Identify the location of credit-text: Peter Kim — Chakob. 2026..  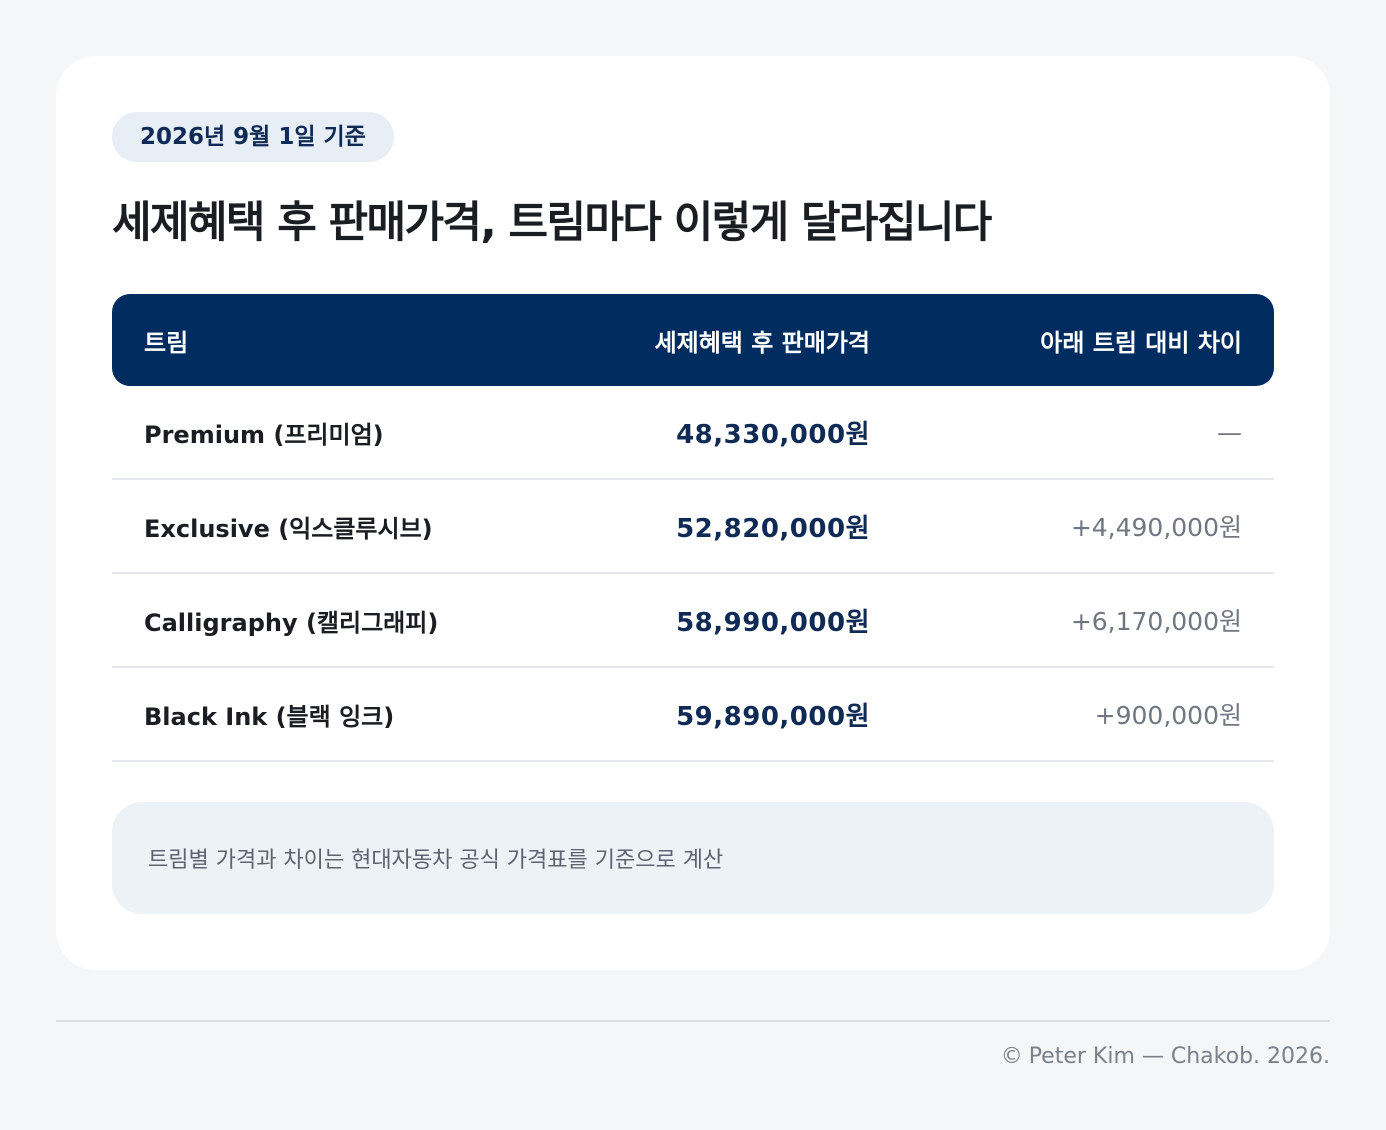
(1179, 1056).